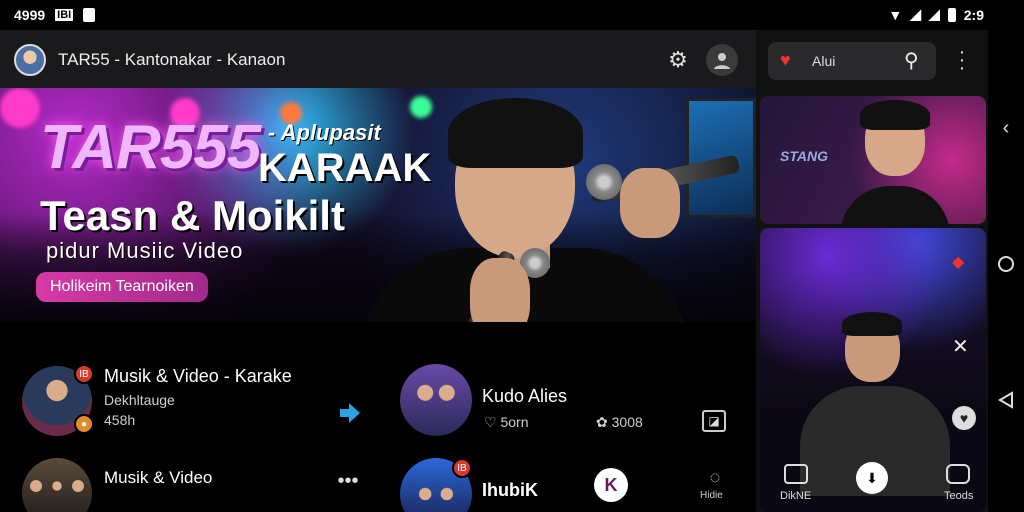 This screenshot has width=1024, height=512. Describe the element at coordinates (962, 60) in the screenshot. I see `overflow-menu-icon: · · ·` at that location.